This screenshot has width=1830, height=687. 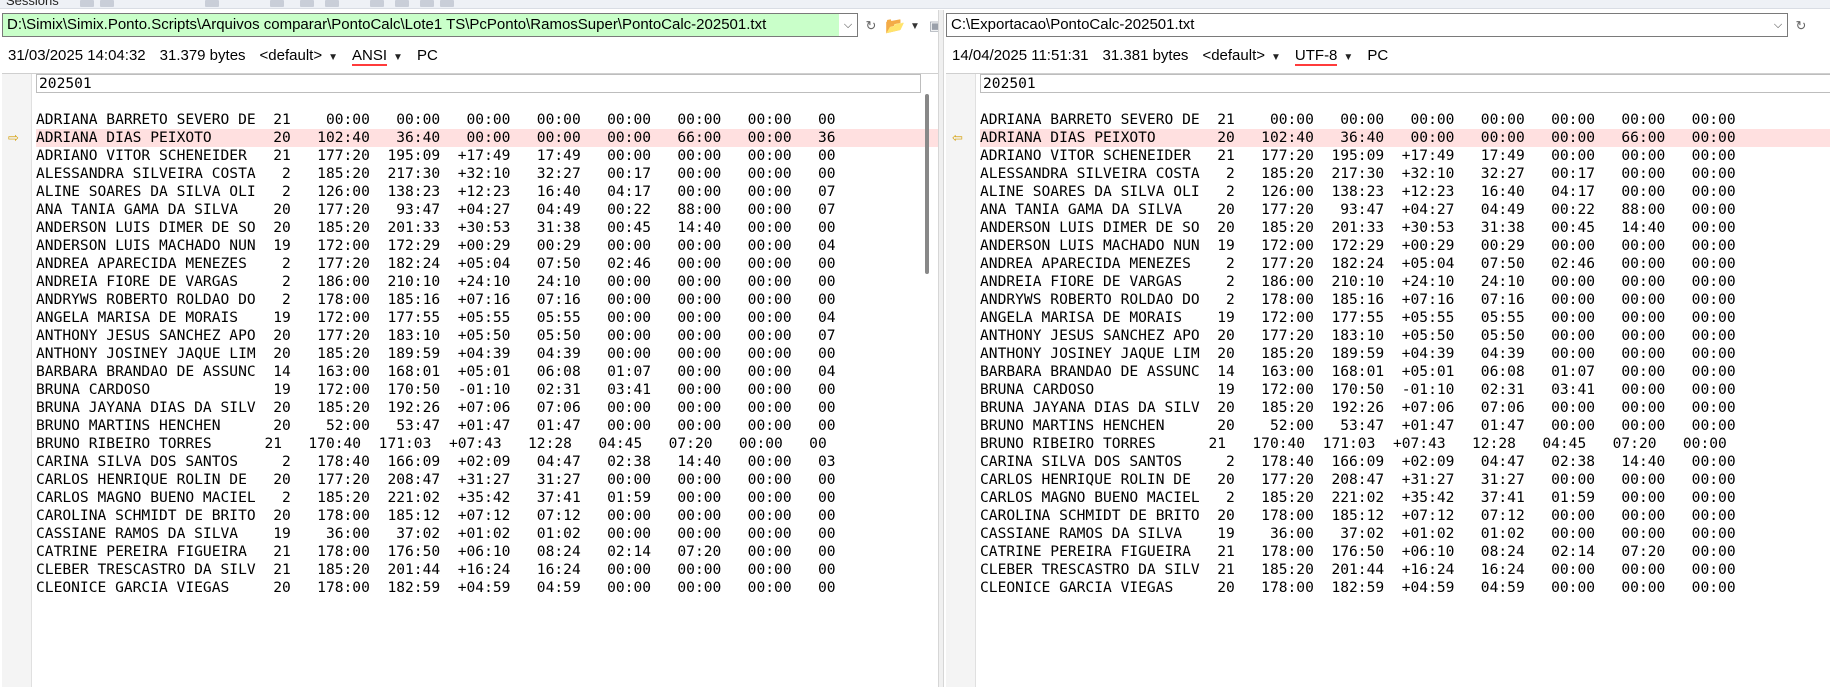 What do you see at coordinates (1377, 56) in the screenshot?
I see `right-line-ending: PC` at bounding box center [1377, 56].